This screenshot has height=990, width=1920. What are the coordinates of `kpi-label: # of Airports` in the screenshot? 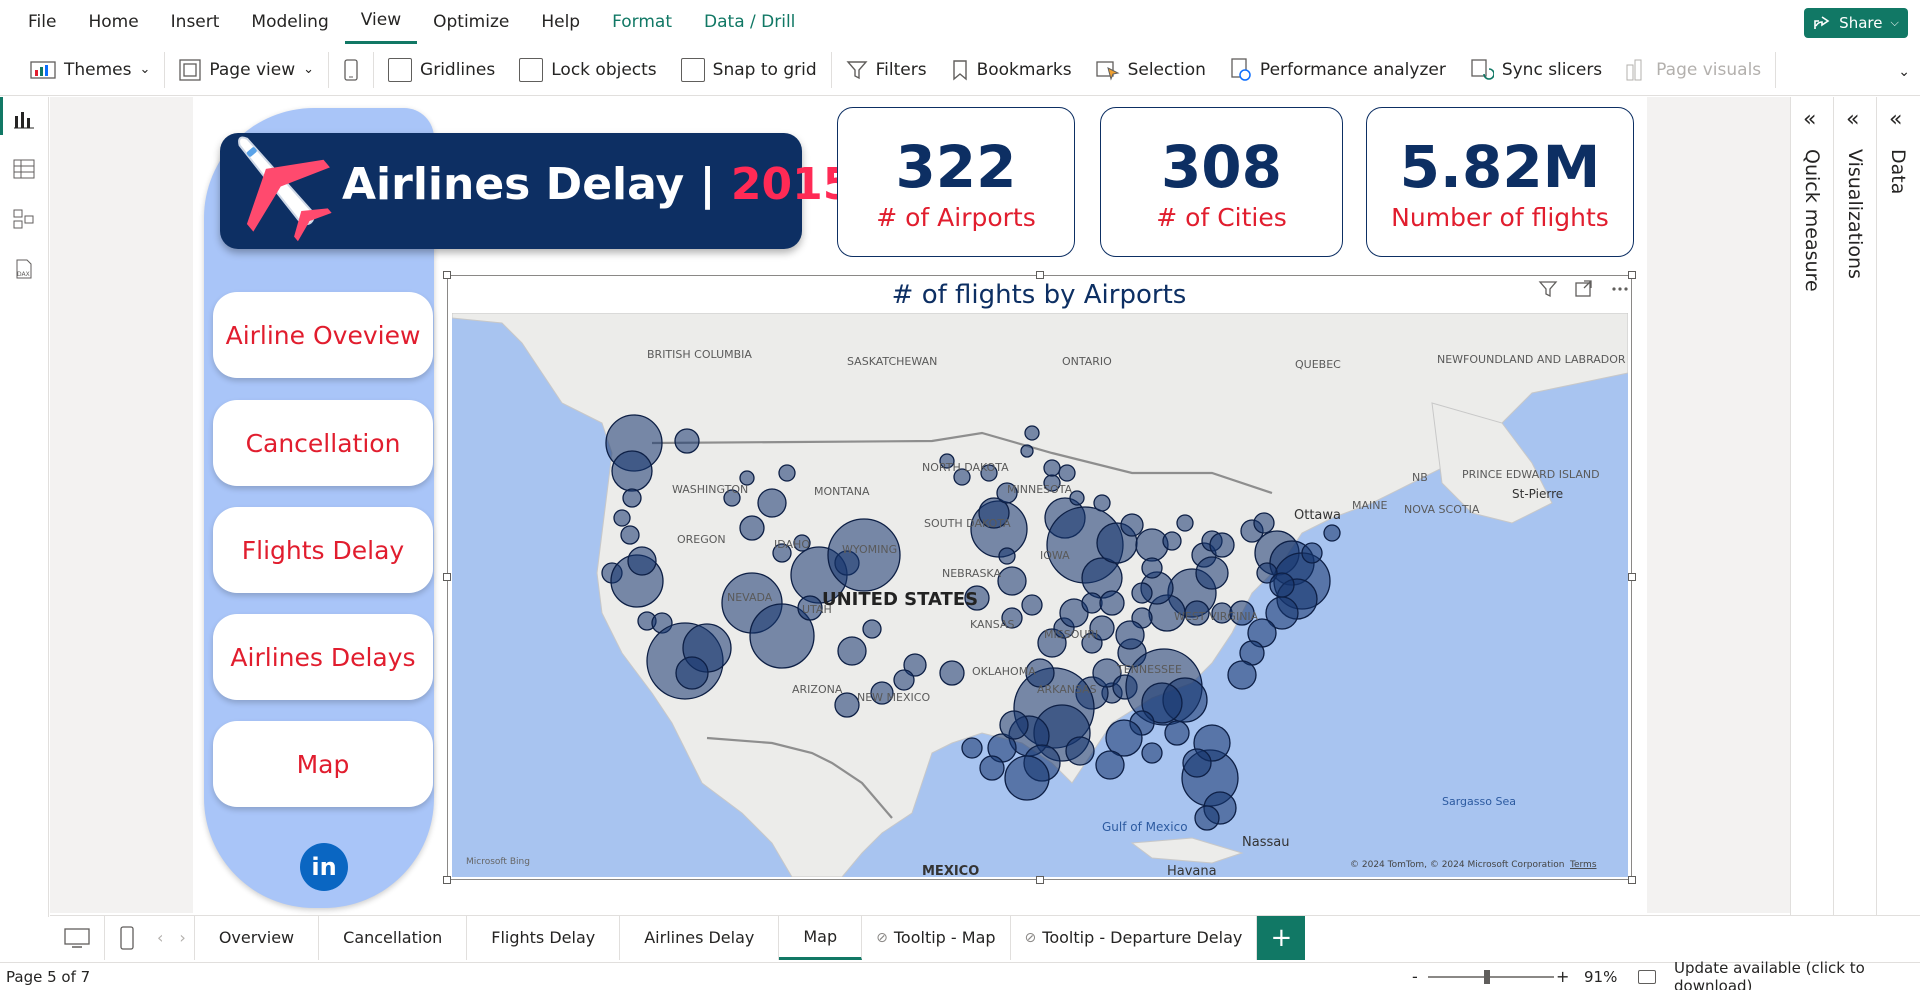 It's located at (956, 217).